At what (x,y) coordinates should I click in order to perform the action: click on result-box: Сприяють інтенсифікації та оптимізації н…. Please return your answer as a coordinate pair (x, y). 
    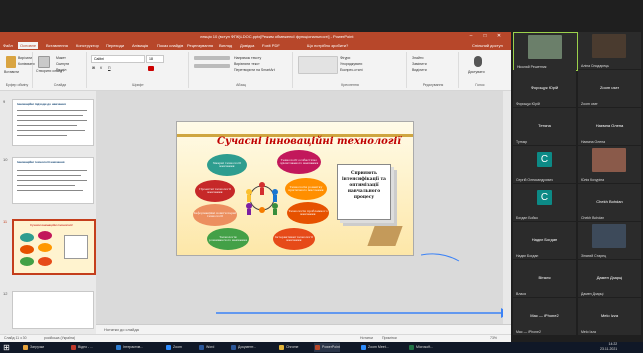
    Looking at the image, I should click on (364, 192).